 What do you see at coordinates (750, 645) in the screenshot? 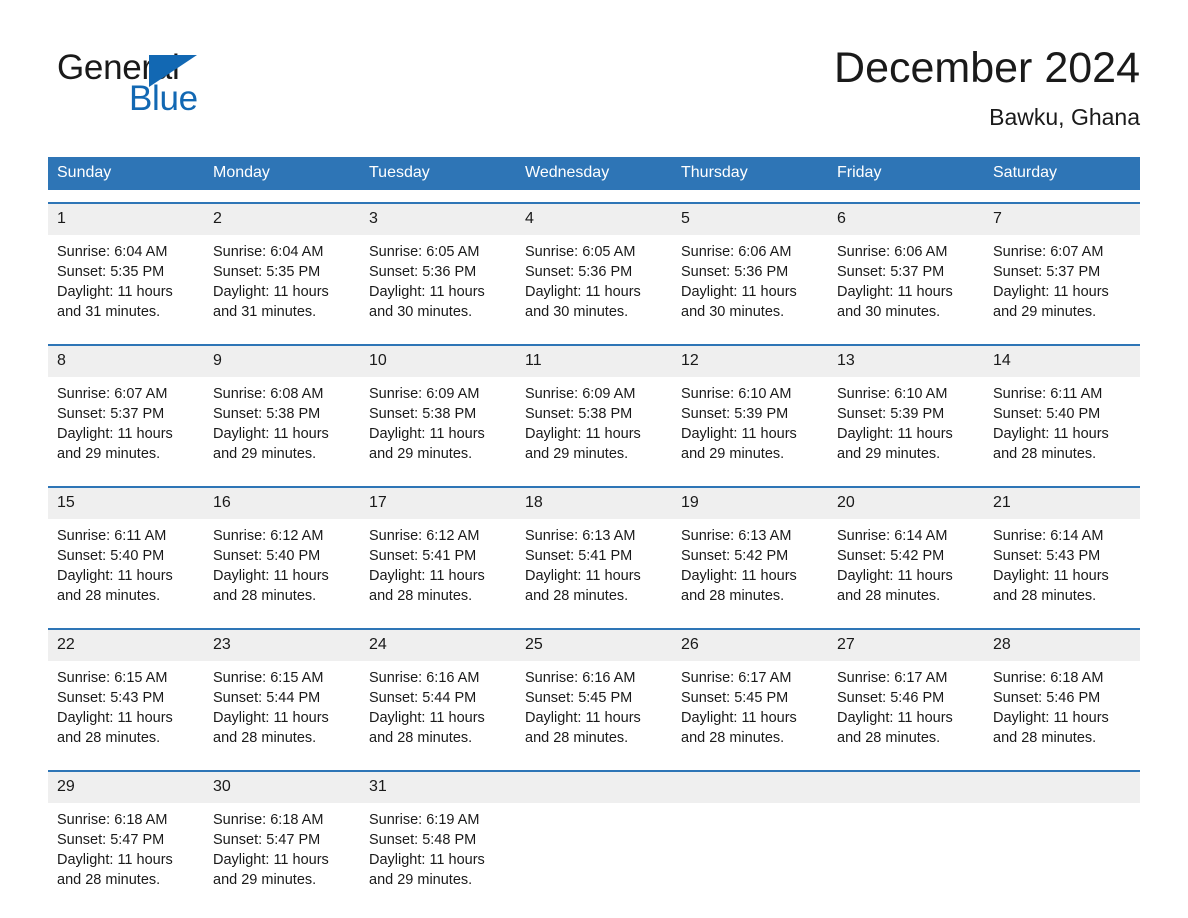
I see `day-number: 26` at bounding box center [750, 645].